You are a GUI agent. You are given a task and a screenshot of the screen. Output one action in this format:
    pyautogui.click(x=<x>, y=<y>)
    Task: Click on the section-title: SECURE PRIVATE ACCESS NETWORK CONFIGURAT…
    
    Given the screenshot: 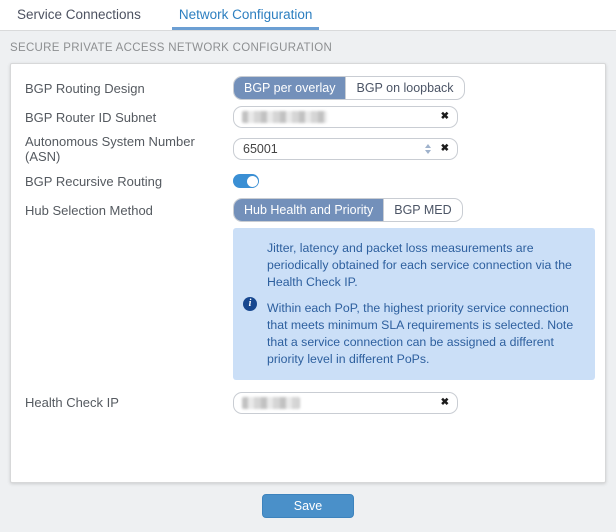 What is the action you would take?
    pyautogui.click(x=171, y=48)
    